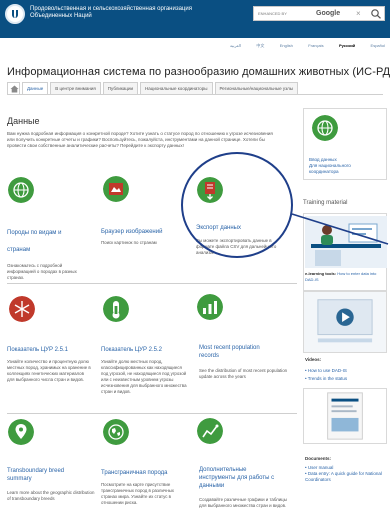 Image resolution: width=390 pixels, height=529 pixels. I want to click on tab-data: Данные, so click(35, 88).